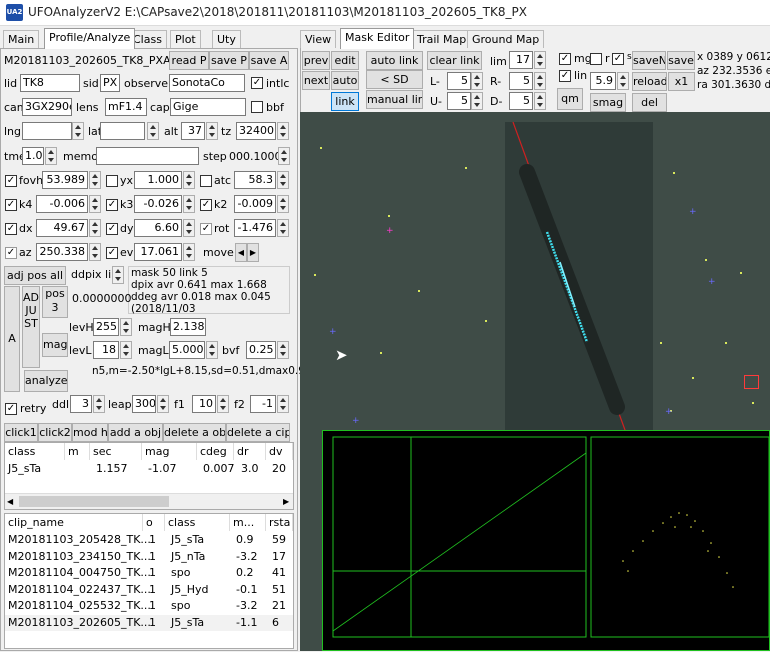  I want to click on delete-clip-button: delete a cip, so click(258, 432).